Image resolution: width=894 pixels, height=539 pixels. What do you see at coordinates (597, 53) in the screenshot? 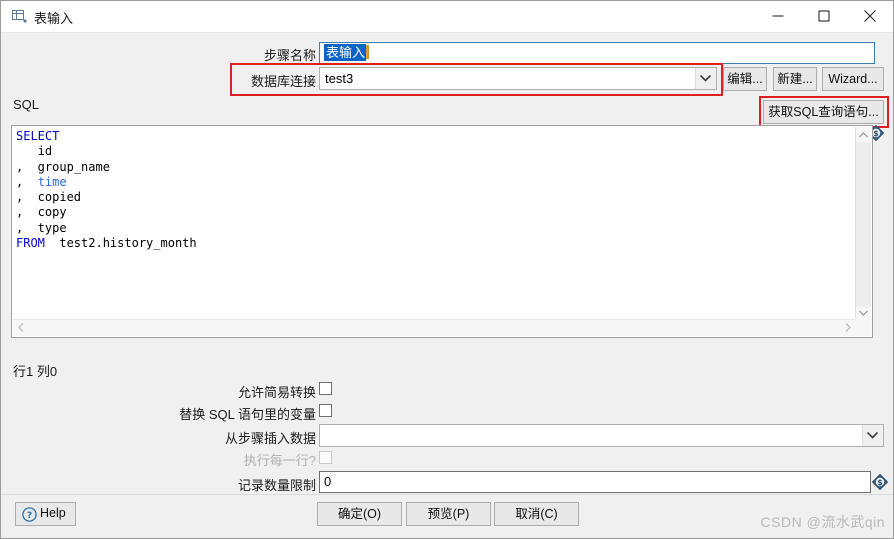
I see `step-name-input: 表输入` at bounding box center [597, 53].